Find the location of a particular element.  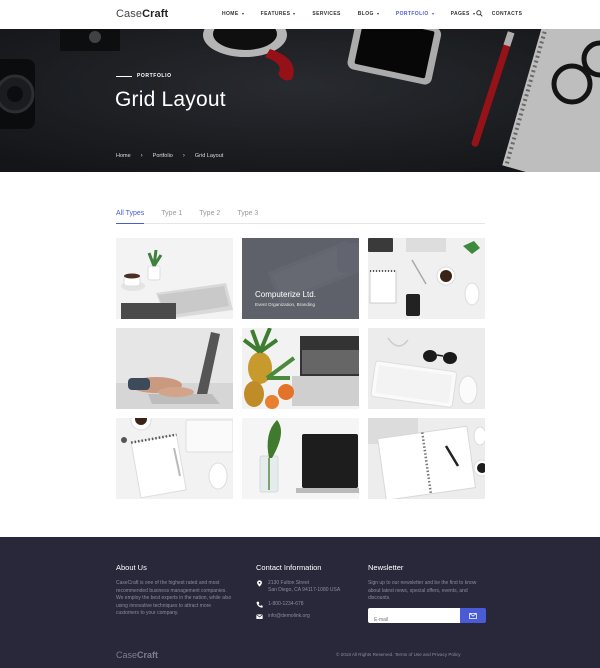

footer-logo-bold: Craft is located at coordinates (148, 655).